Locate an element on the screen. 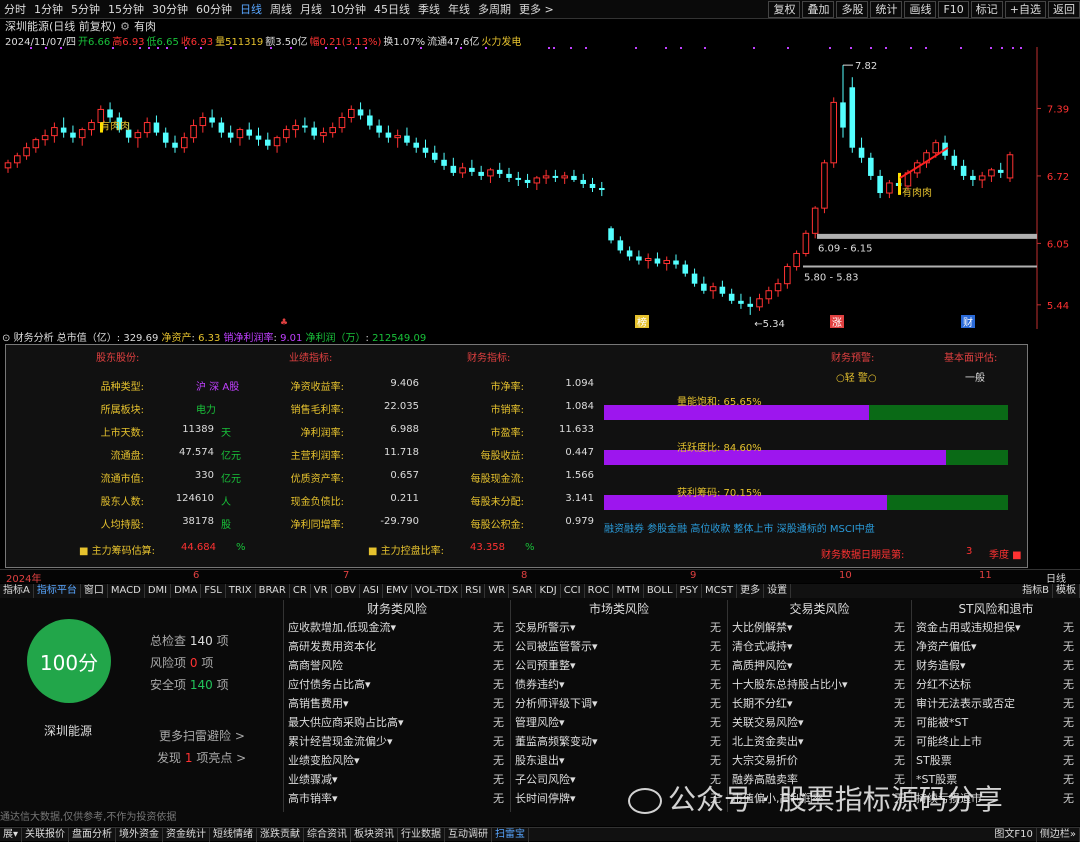 This screenshot has width=1080, height=842. risk-item: 高市销率▾ 无 is located at coordinates (397, 798).